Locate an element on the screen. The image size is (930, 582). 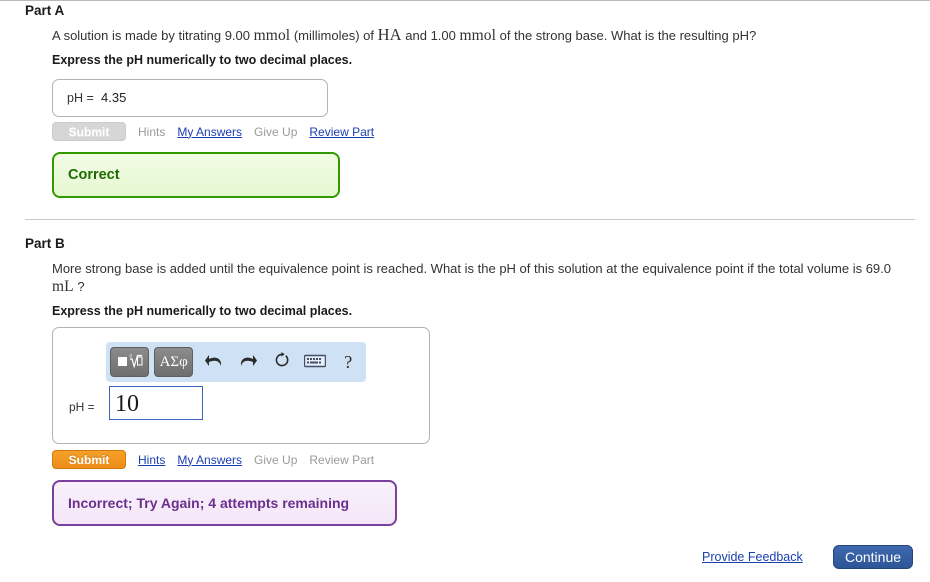
part-b-answer-box: 0 ΑΣφ ? pH = 10 is located at coordinates (241, 385).